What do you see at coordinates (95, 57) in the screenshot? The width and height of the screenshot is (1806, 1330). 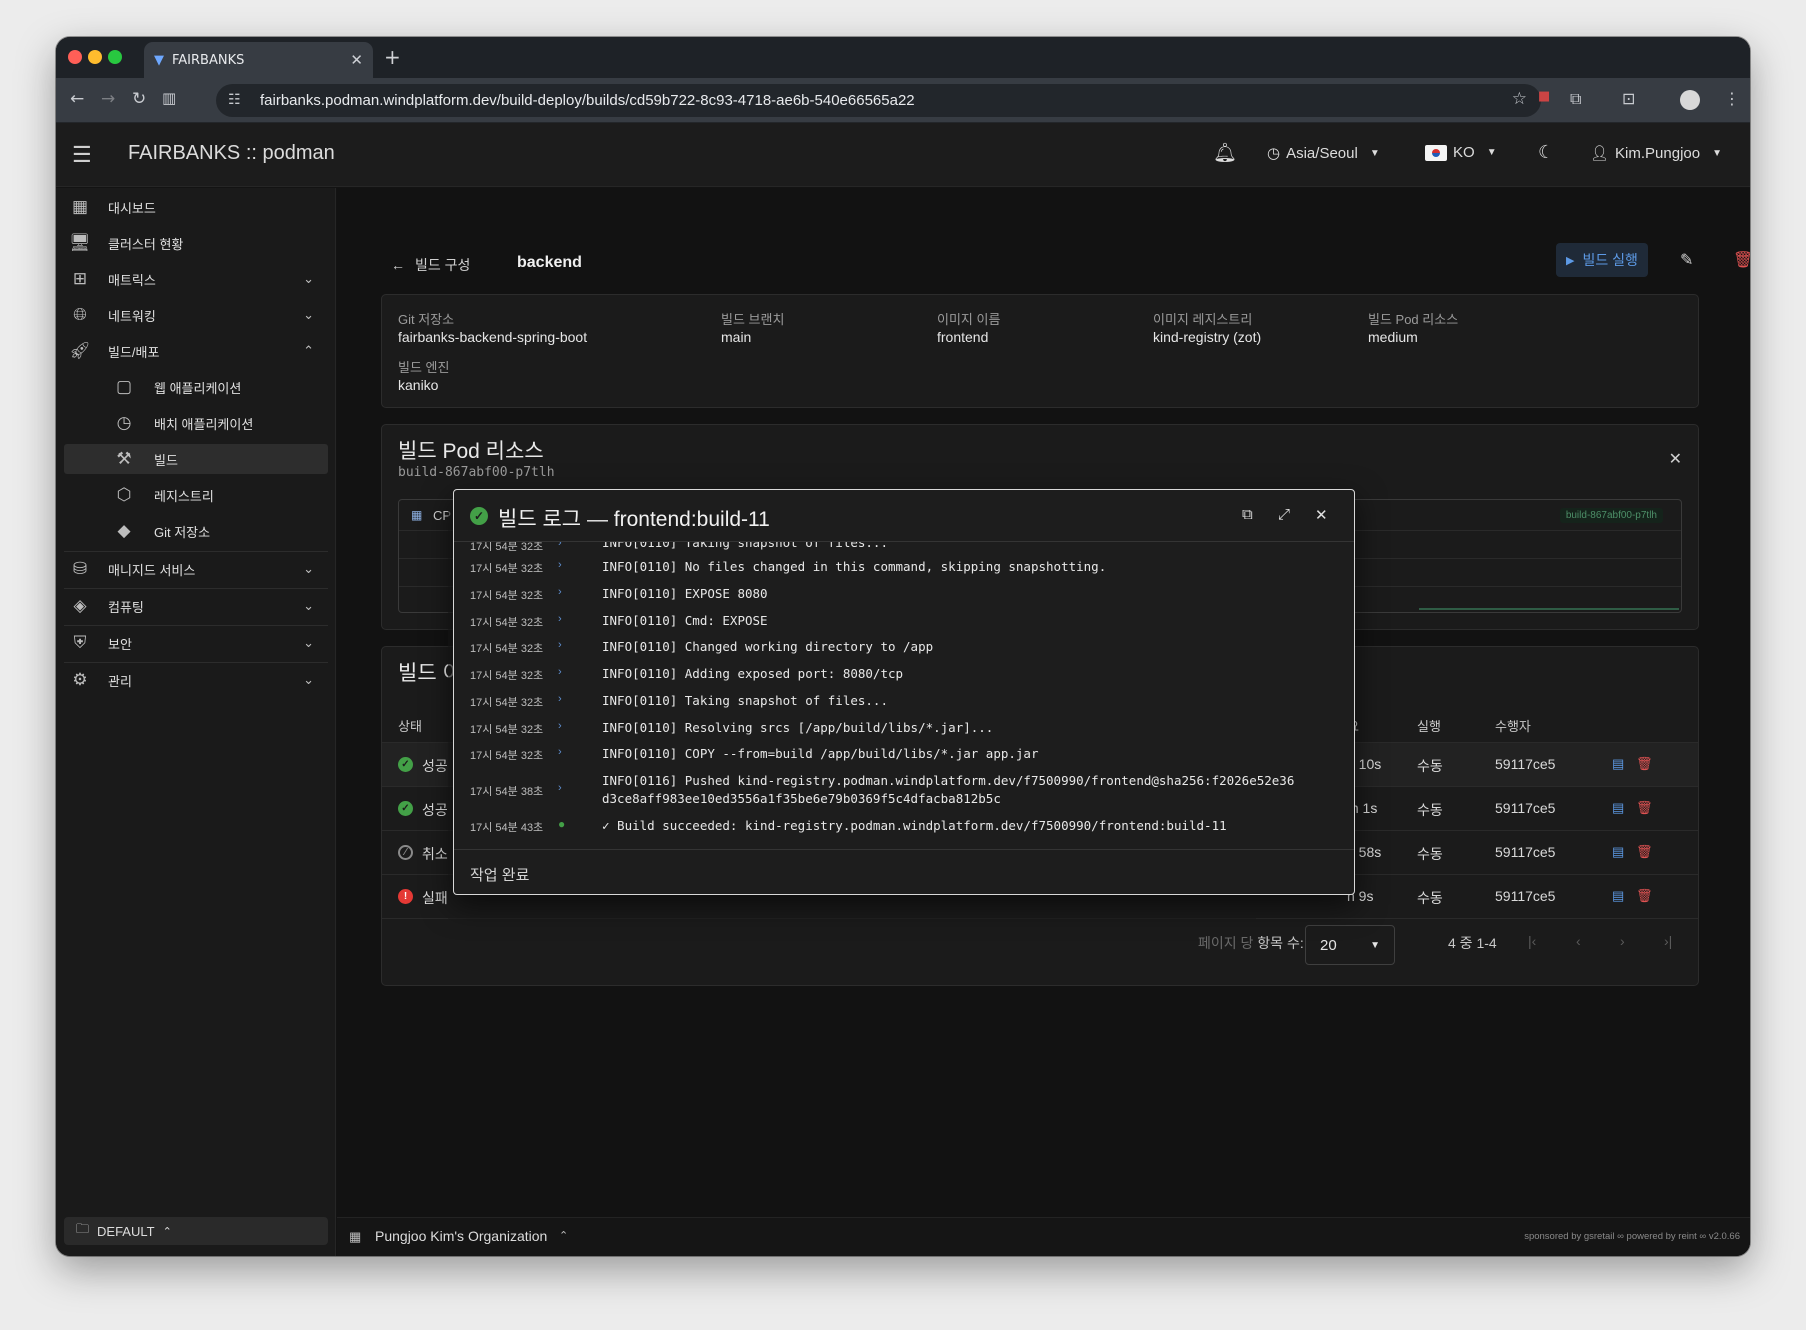 I see `minimize-window-button` at bounding box center [95, 57].